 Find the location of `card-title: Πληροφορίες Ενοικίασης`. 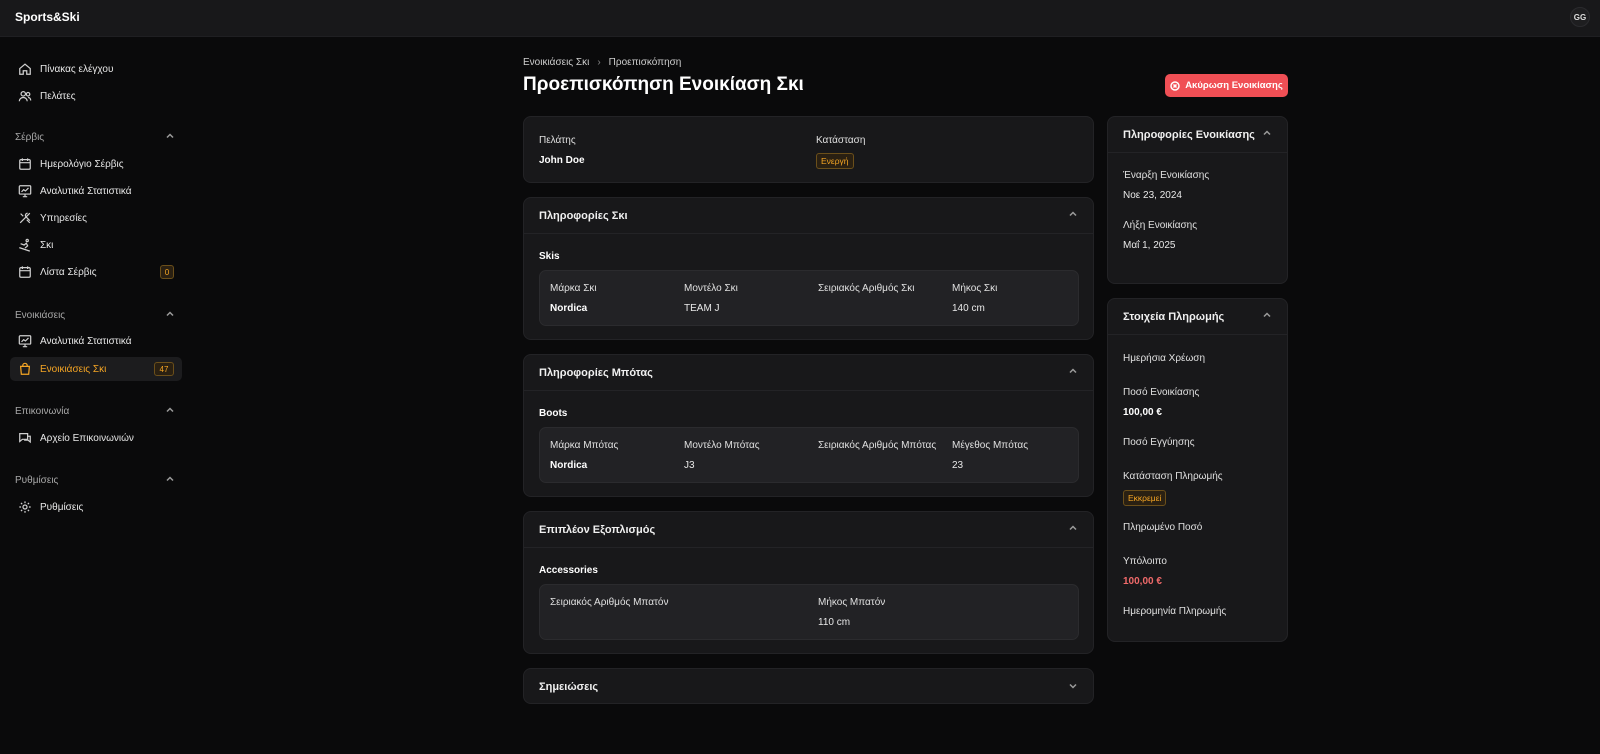

card-title: Πληροφορίες Ενοικίασης is located at coordinates (1189, 134).